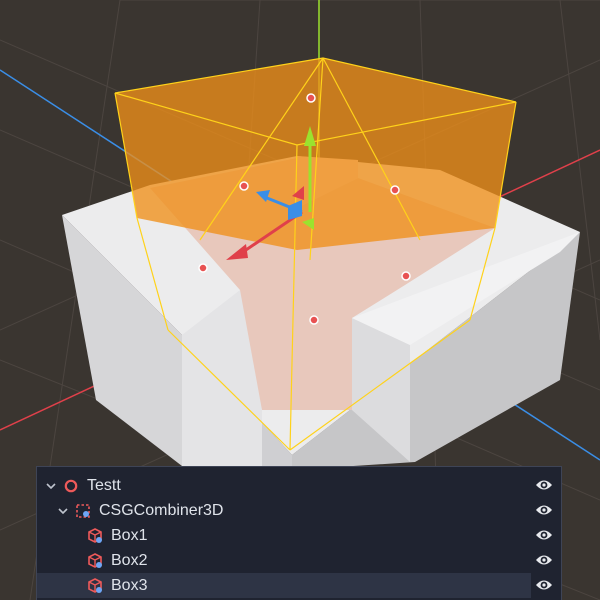  I want to click on tree-row-box3: Box3, so click(294, 585).